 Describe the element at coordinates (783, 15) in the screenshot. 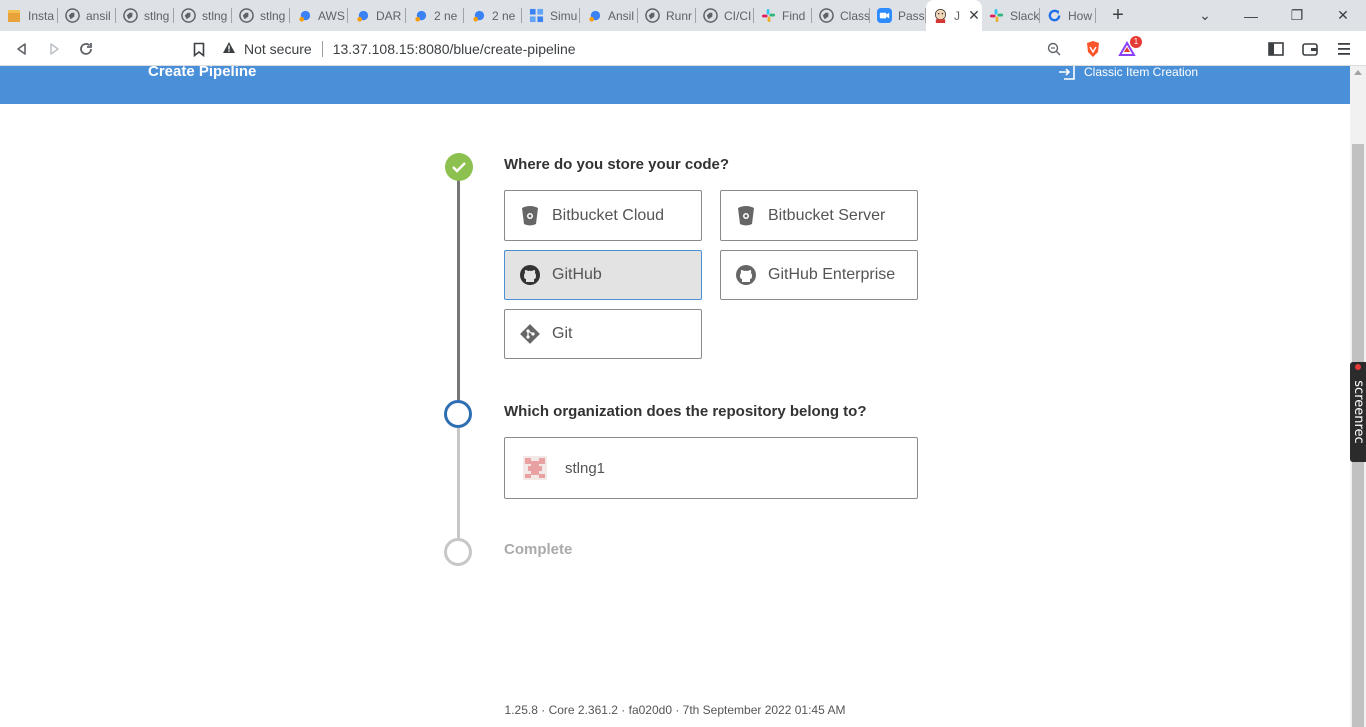

I see `browser-tab: Find` at that location.